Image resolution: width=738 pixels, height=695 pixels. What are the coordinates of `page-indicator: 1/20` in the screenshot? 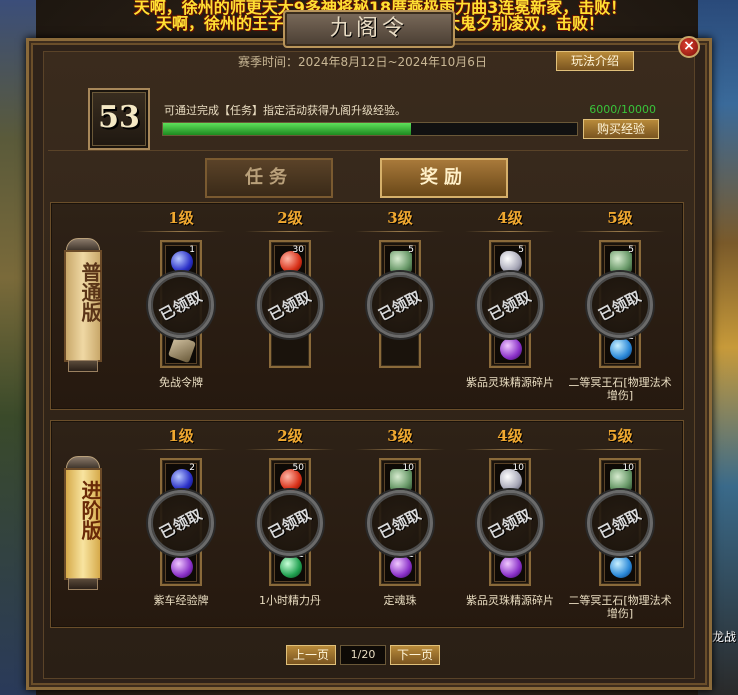 It's located at (363, 655).